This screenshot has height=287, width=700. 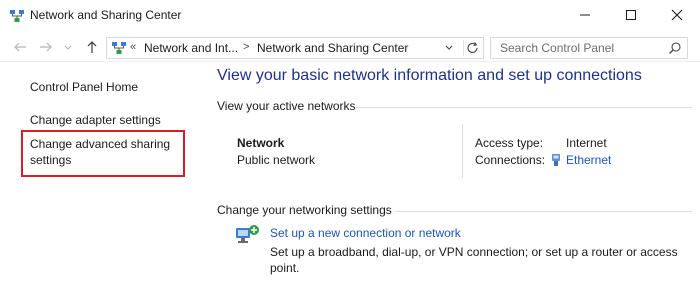 I want to click on recent-locations-chevron-icon, so click(x=70, y=47).